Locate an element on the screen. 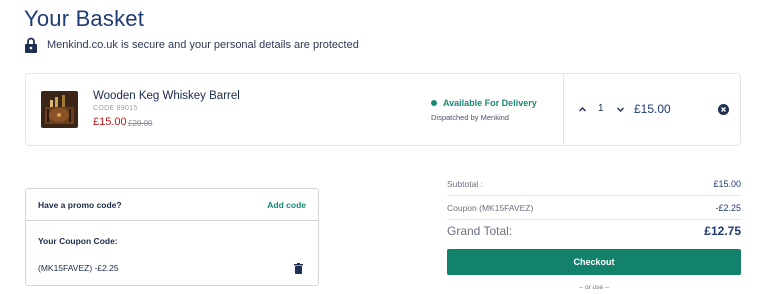 The height and width of the screenshot is (294, 768). delivery-status: Available For Delivery is located at coordinates (484, 103).